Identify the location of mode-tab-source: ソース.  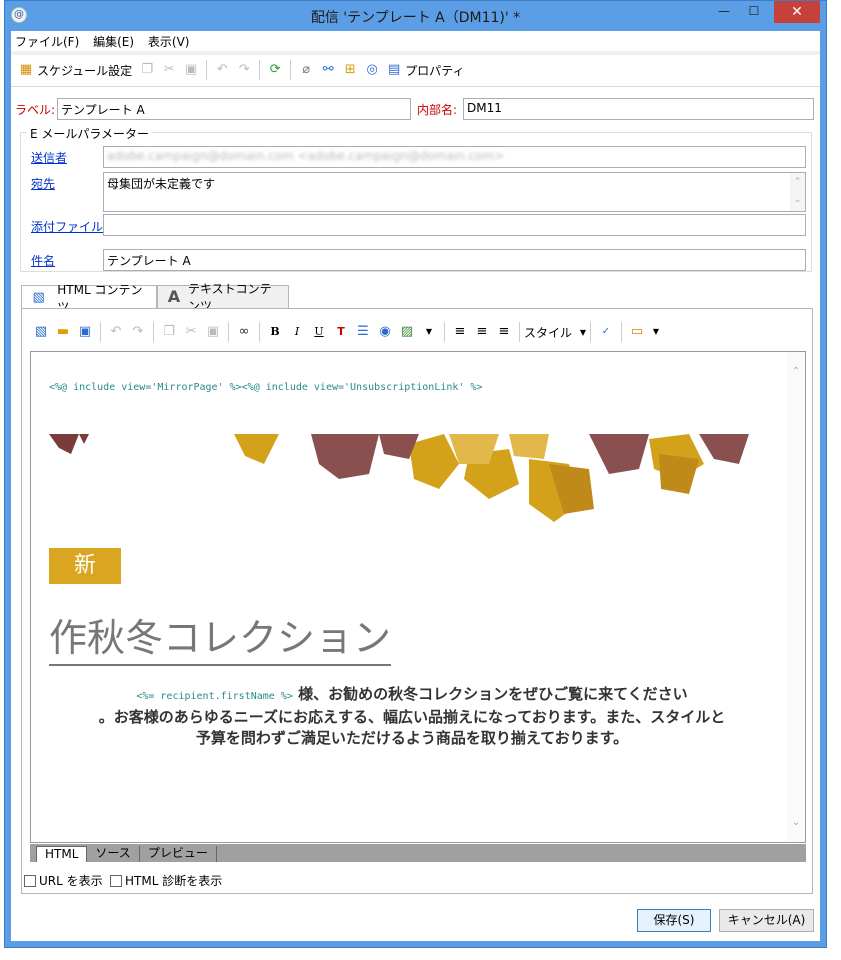
(113, 854).